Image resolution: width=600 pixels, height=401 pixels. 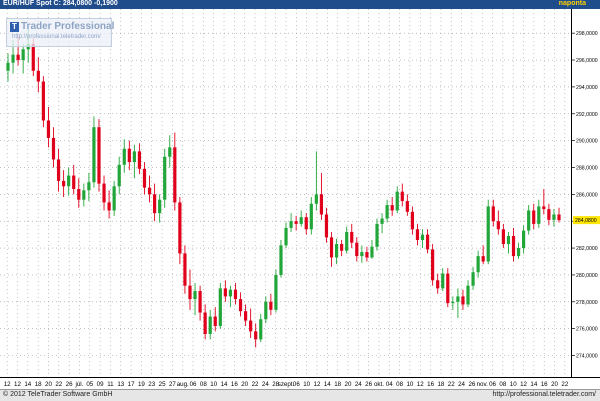 I want to click on y-tick-label: 274,0000, so click(x=587, y=357).